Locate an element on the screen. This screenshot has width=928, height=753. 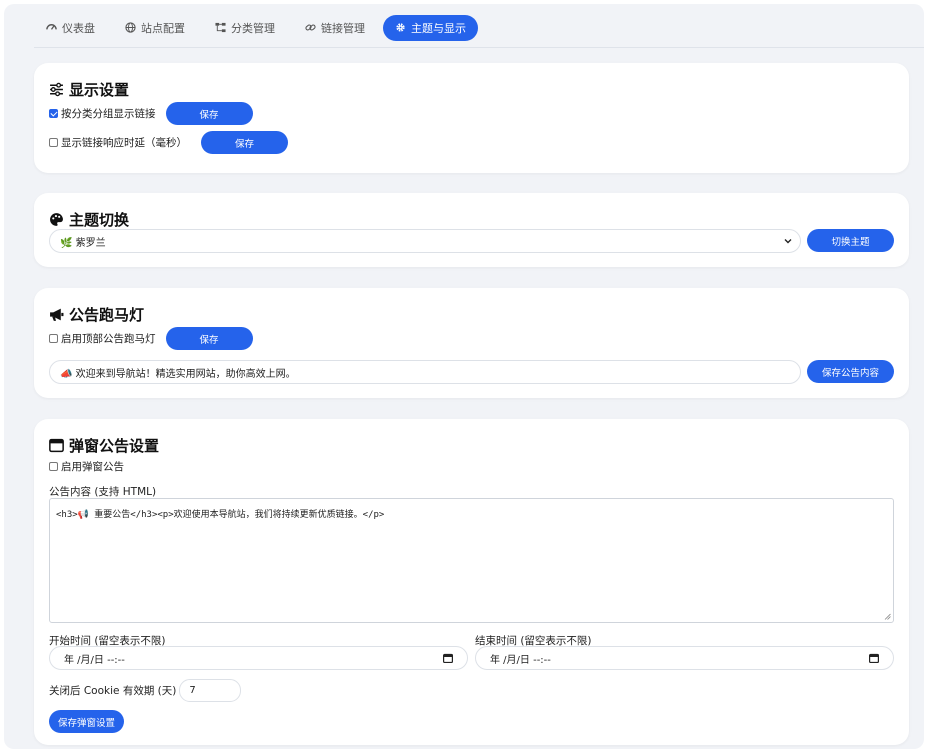
chevron-down-icon is located at coordinates (788, 241).